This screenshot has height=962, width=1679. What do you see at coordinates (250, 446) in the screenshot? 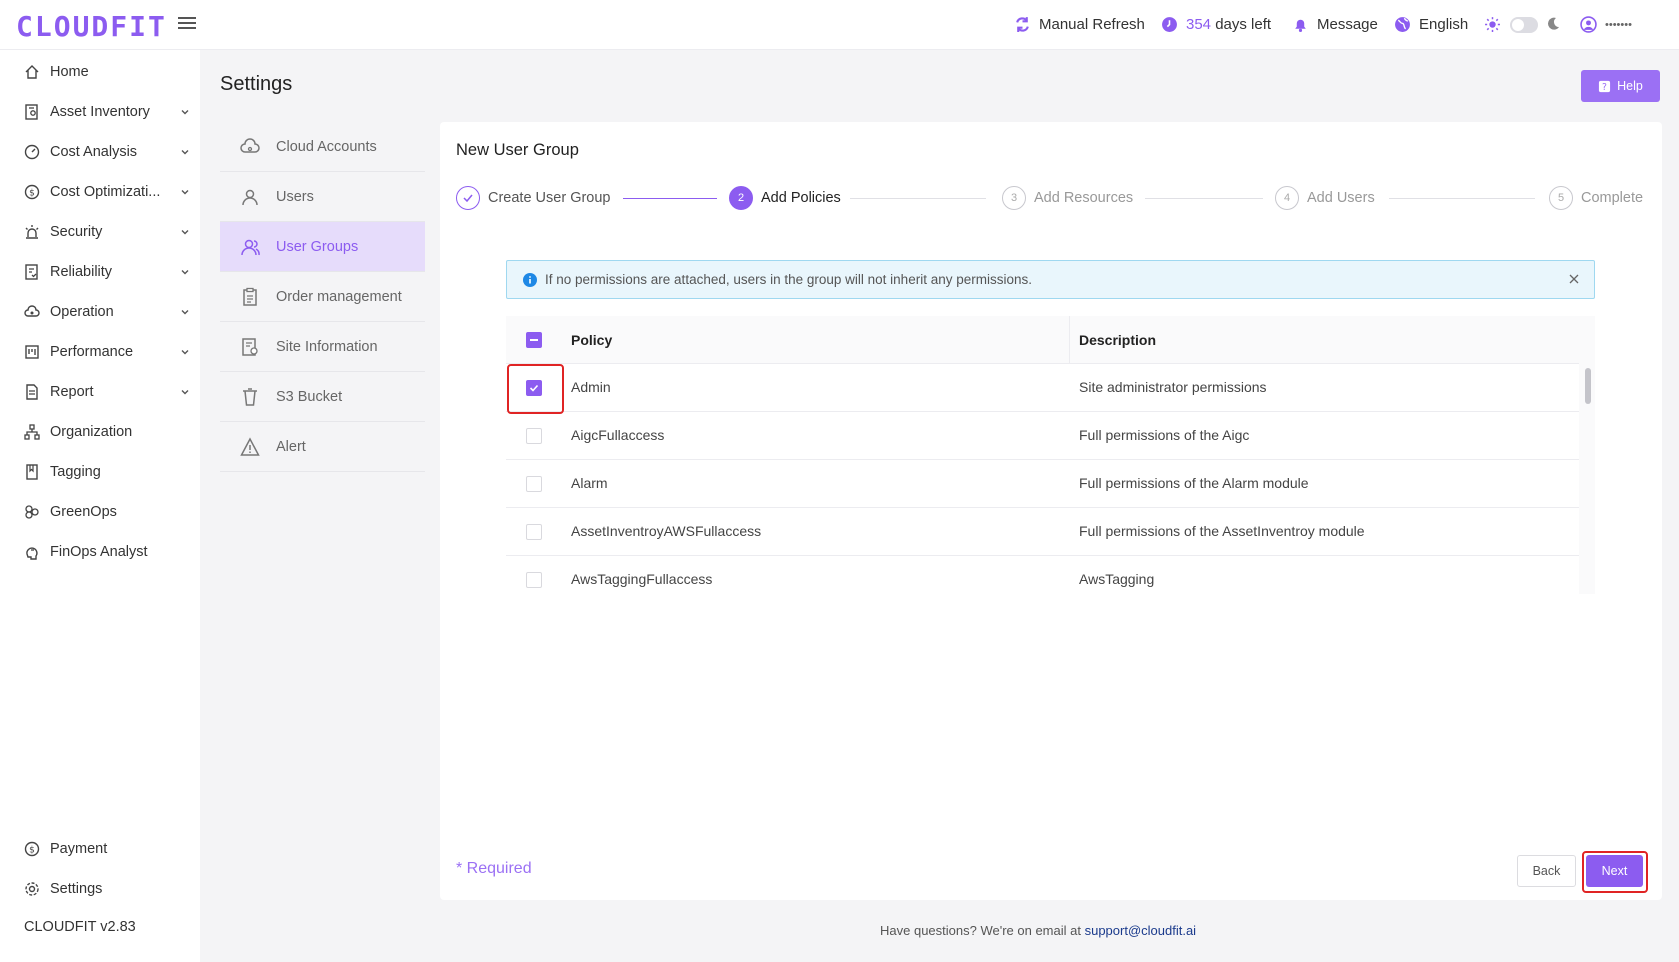
I see `warning-icon` at bounding box center [250, 446].